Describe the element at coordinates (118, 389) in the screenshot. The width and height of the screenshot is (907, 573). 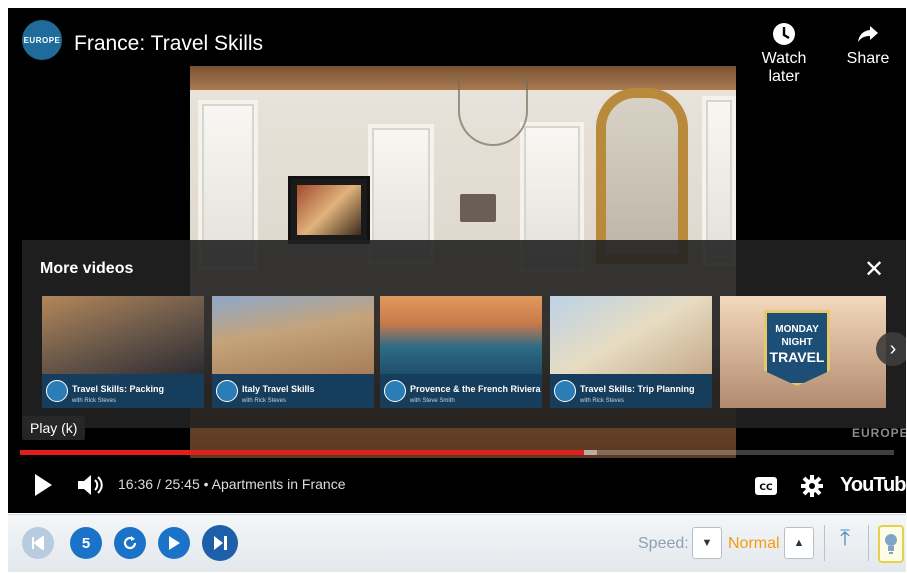
I see `thumbnail-title: Travel Skills: Packing` at that location.